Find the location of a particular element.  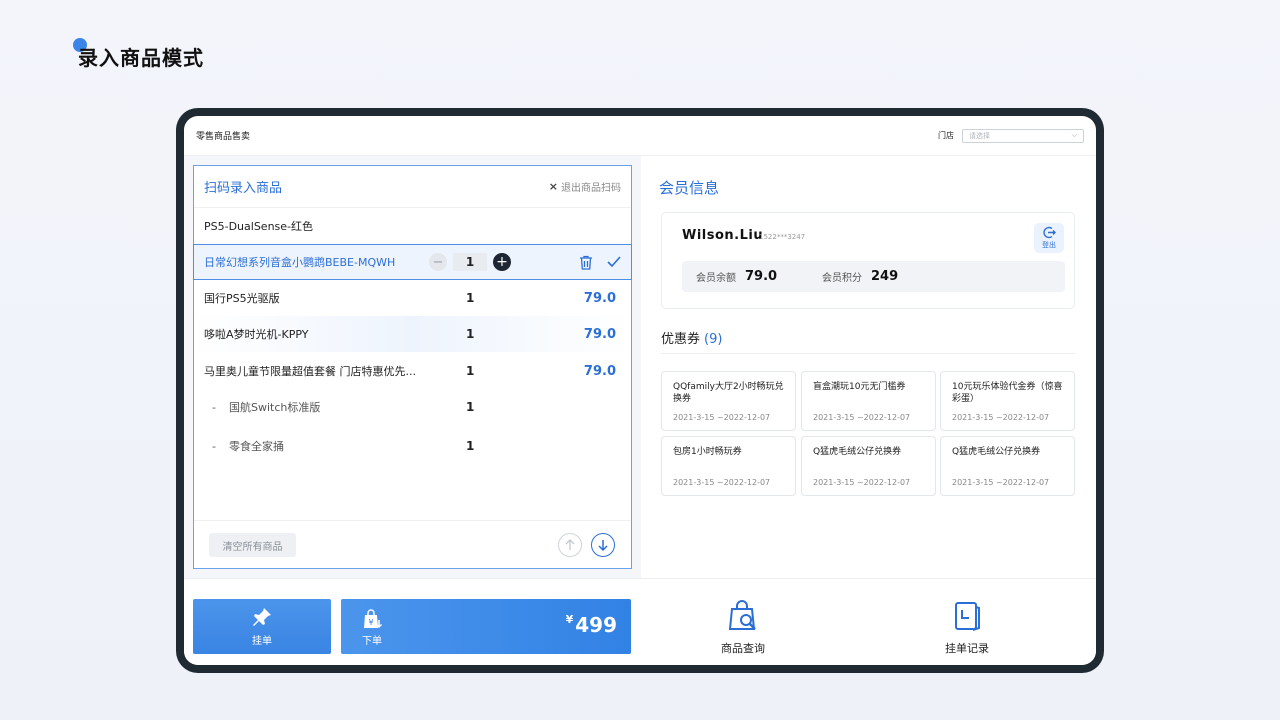

coupon-name: 10元玩乐体验代金券（惊喜彩蛋） is located at coordinates (1007, 393).